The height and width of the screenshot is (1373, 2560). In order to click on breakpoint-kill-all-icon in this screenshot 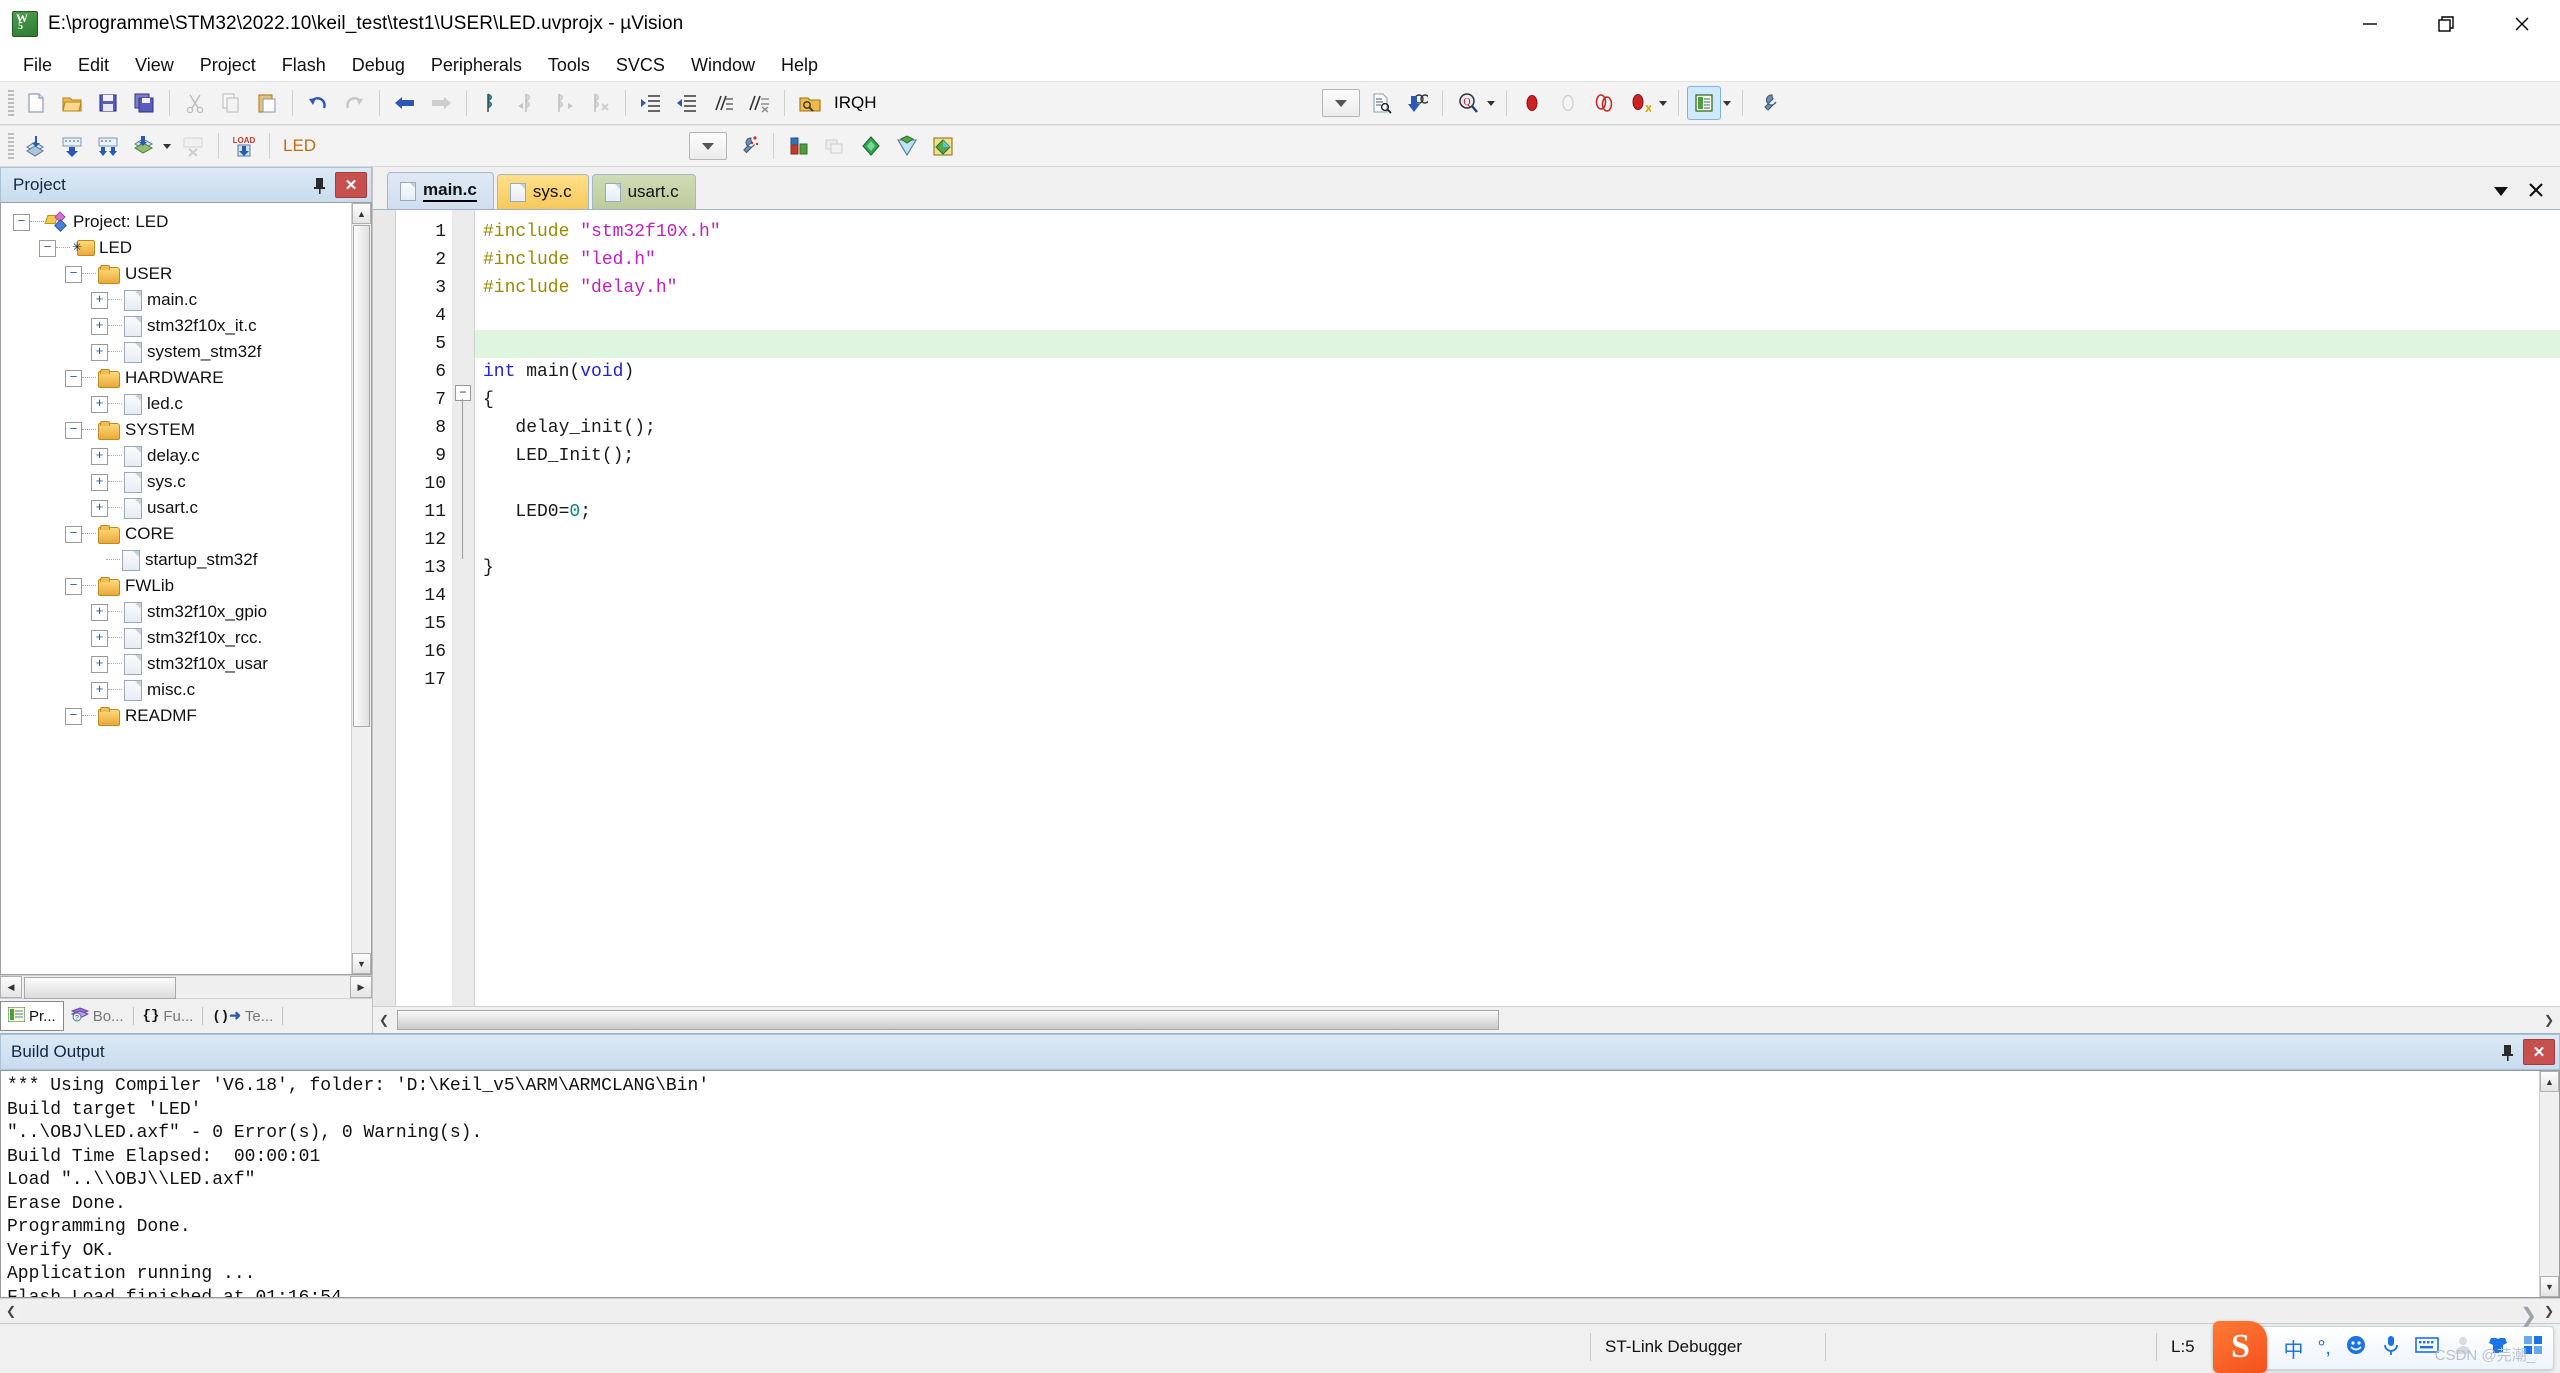, I will do `click(1604, 103)`.